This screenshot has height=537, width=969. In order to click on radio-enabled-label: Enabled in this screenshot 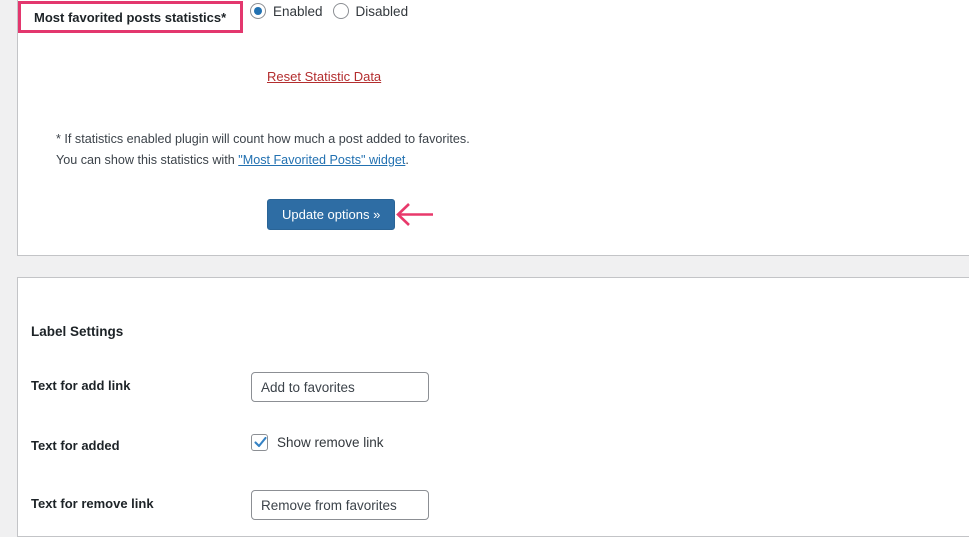, I will do `click(298, 11)`.